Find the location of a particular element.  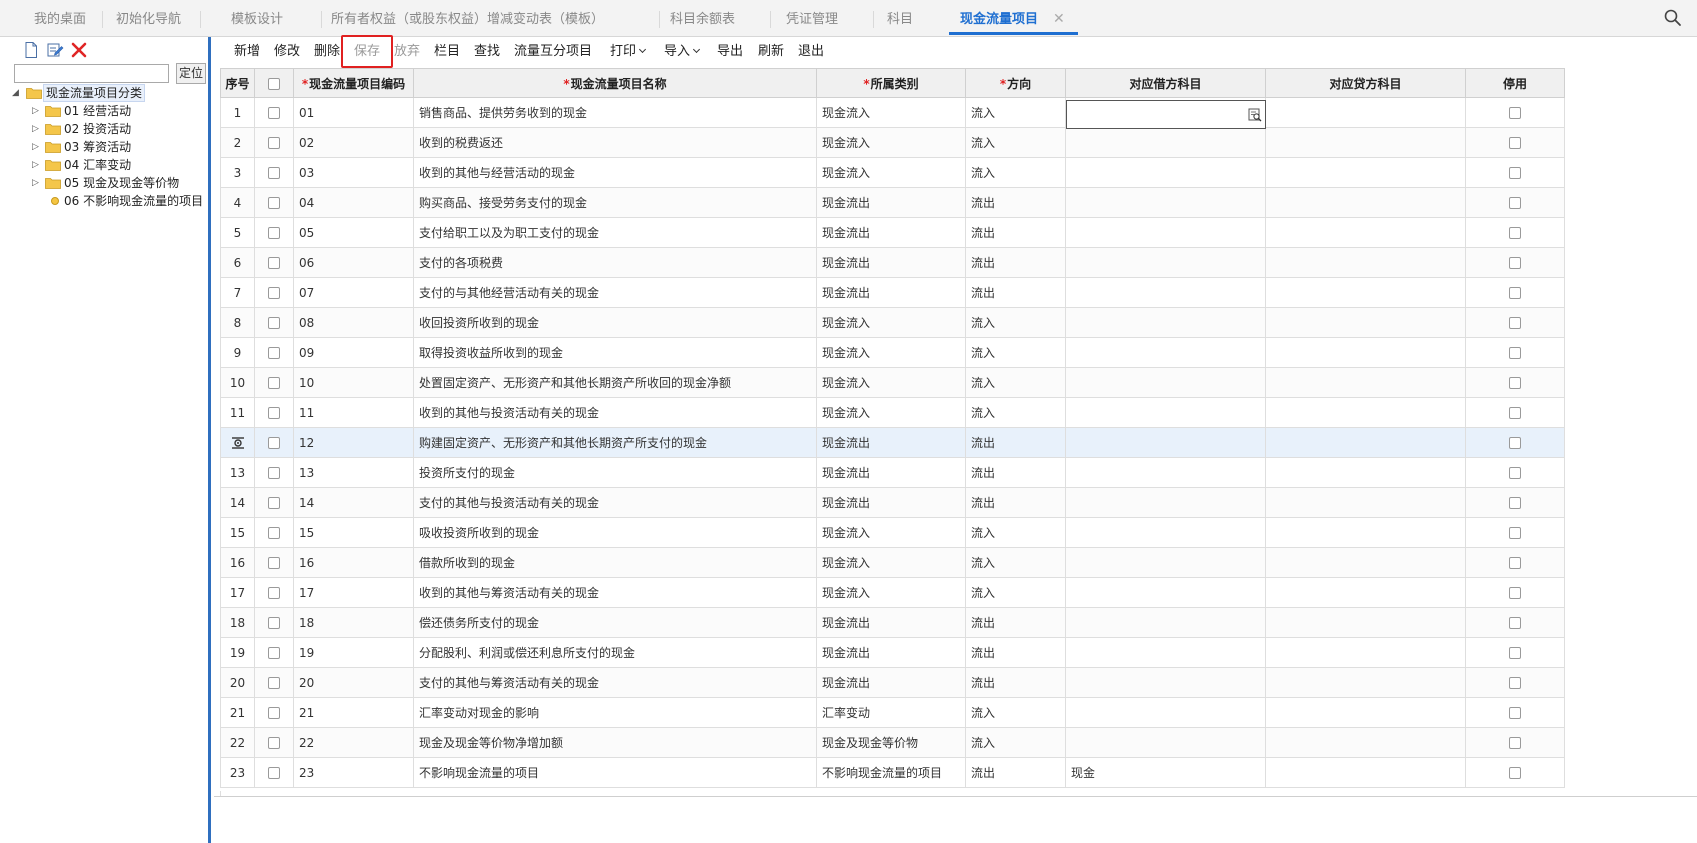

row-name-cell: 购买商品、接受劳务支付的现金 is located at coordinates (615, 202).